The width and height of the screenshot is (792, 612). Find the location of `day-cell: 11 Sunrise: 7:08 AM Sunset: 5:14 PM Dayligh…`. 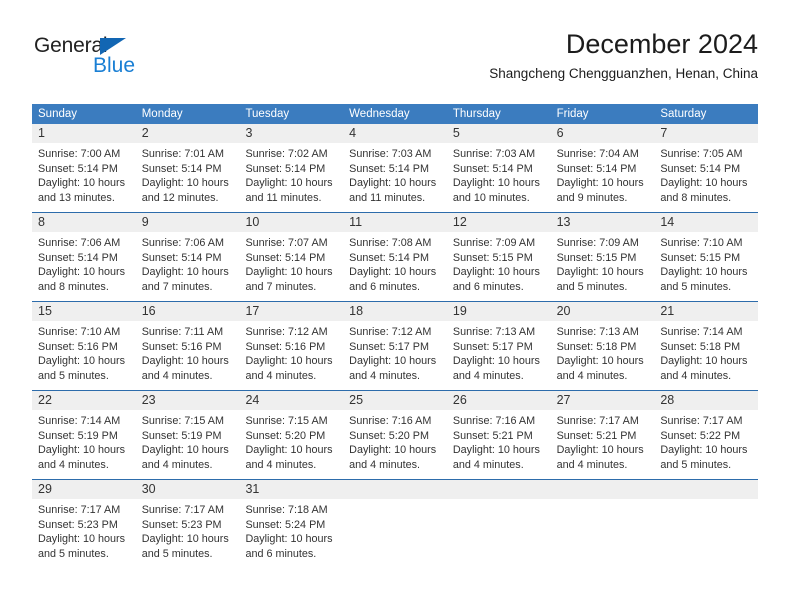

day-cell: 11 Sunrise: 7:08 AM Sunset: 5:14 PM Dayligh… is located at coordinates (395, 257).